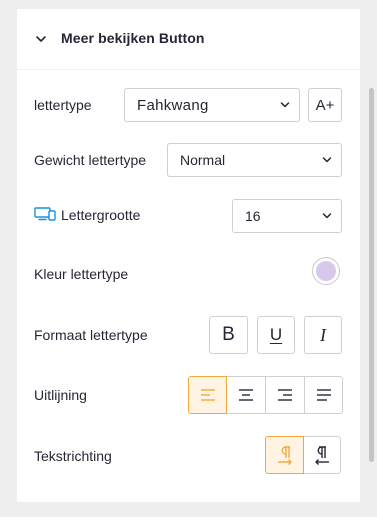  I want to click on add-font-icon: A+, so click(325, 105).